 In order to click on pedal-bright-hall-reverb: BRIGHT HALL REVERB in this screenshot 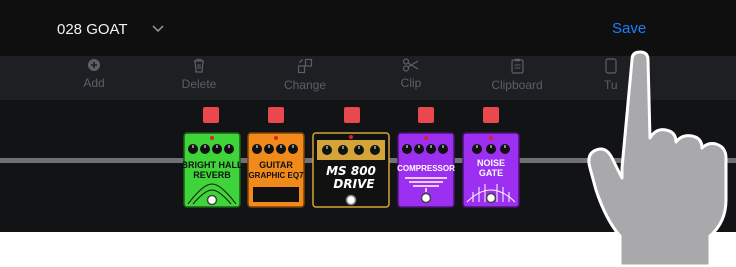, I will do `click(212, 170)`.